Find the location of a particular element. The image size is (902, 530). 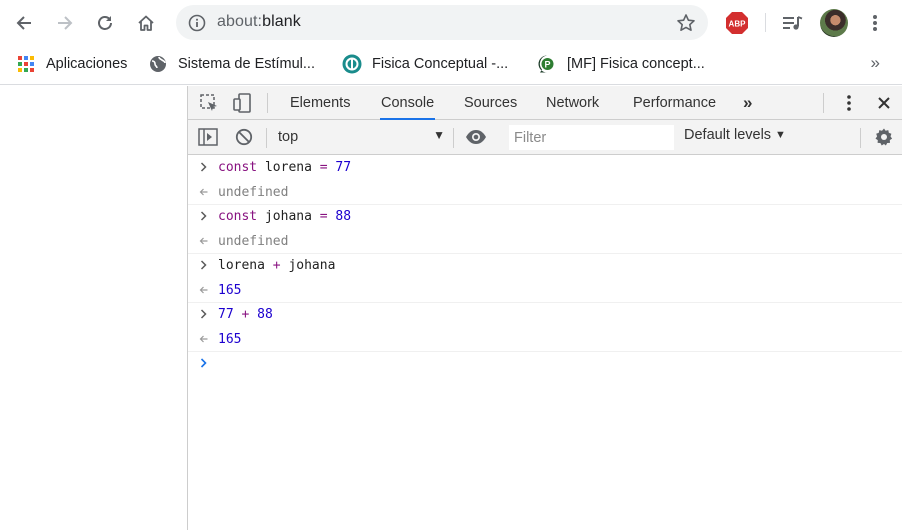

green-logo-icon: P is located at coordinates (547, 64).